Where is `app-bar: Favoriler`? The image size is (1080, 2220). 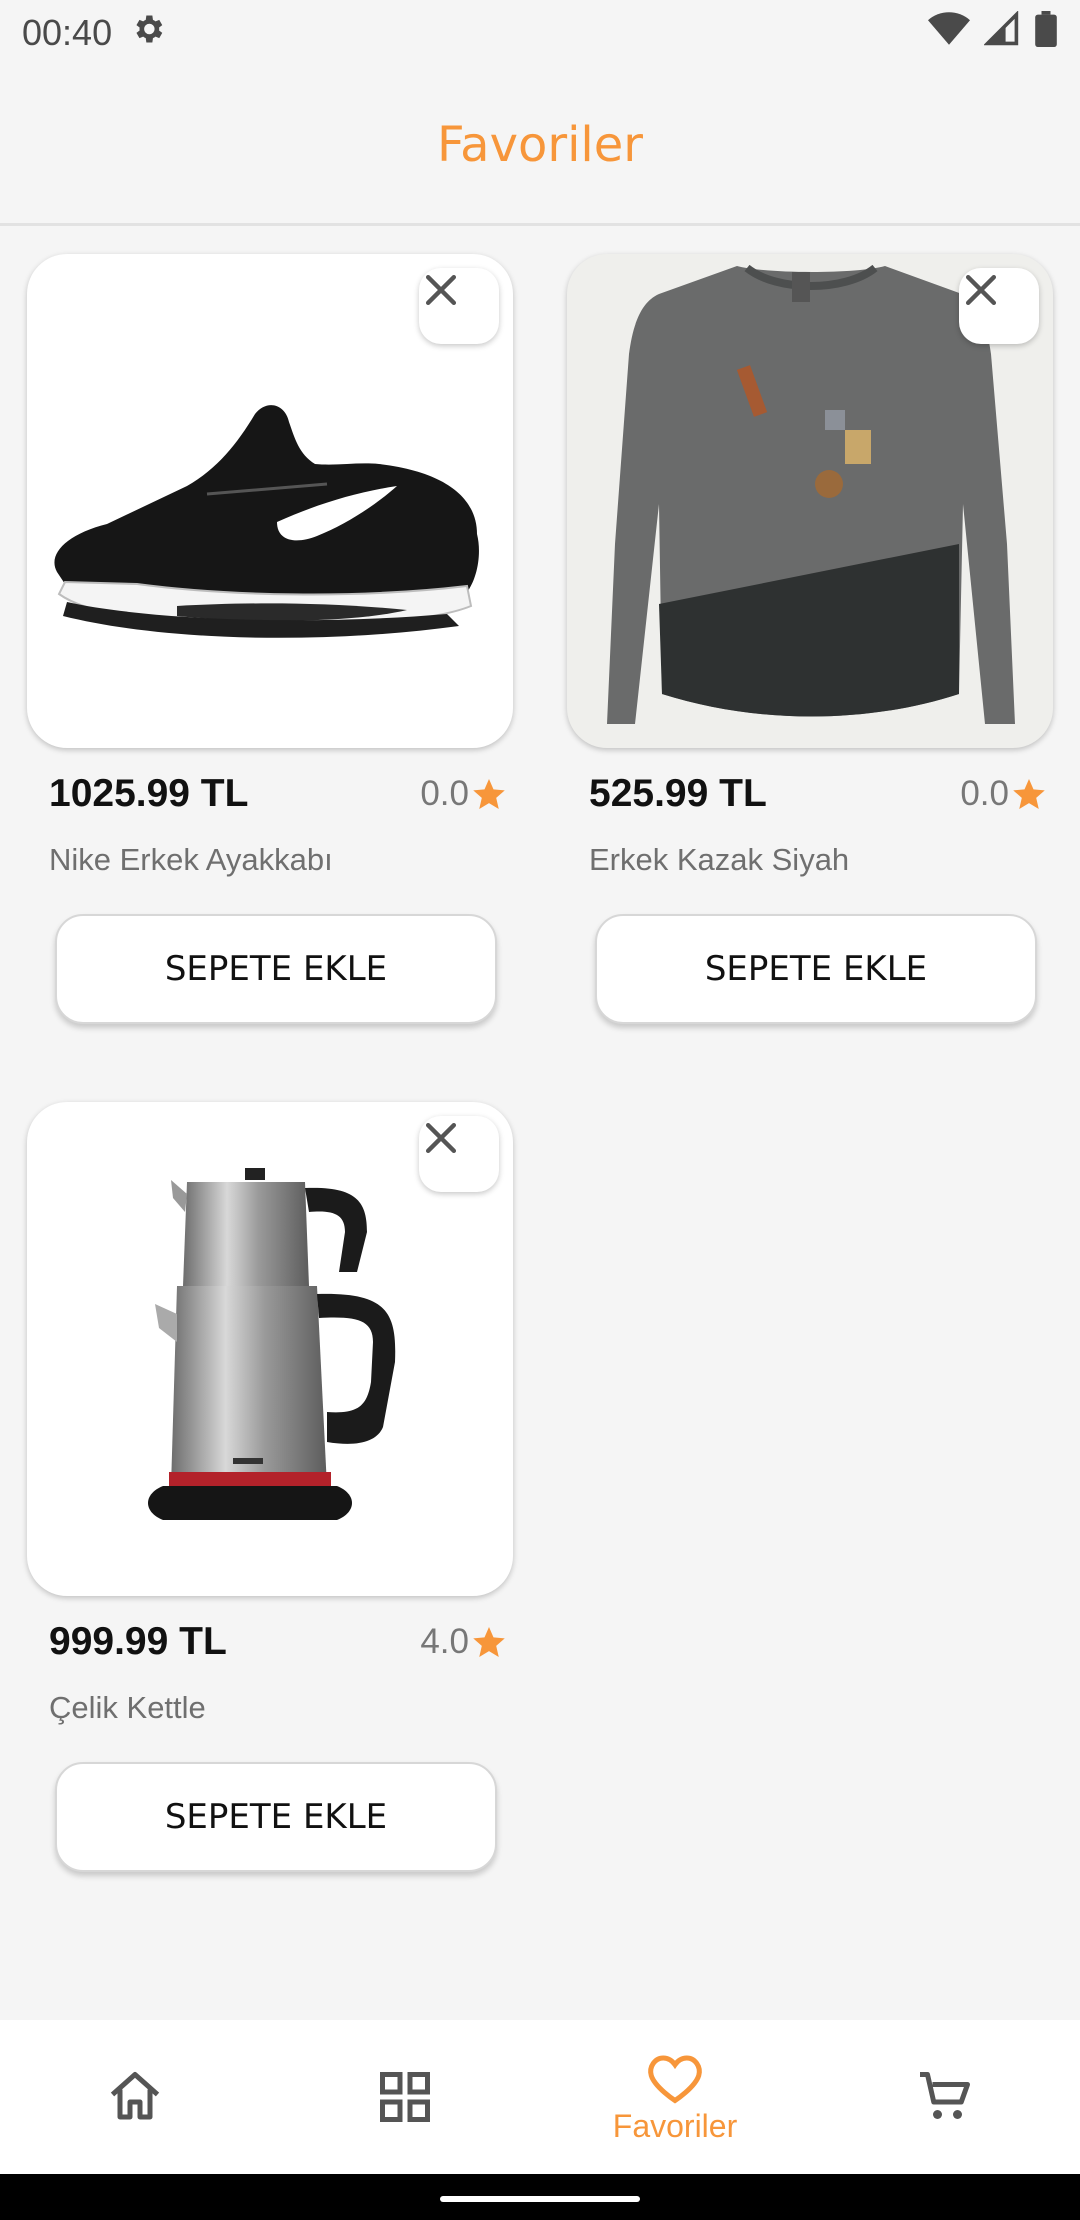
app-bar: Favoriler is located at coordinates (540, 146).